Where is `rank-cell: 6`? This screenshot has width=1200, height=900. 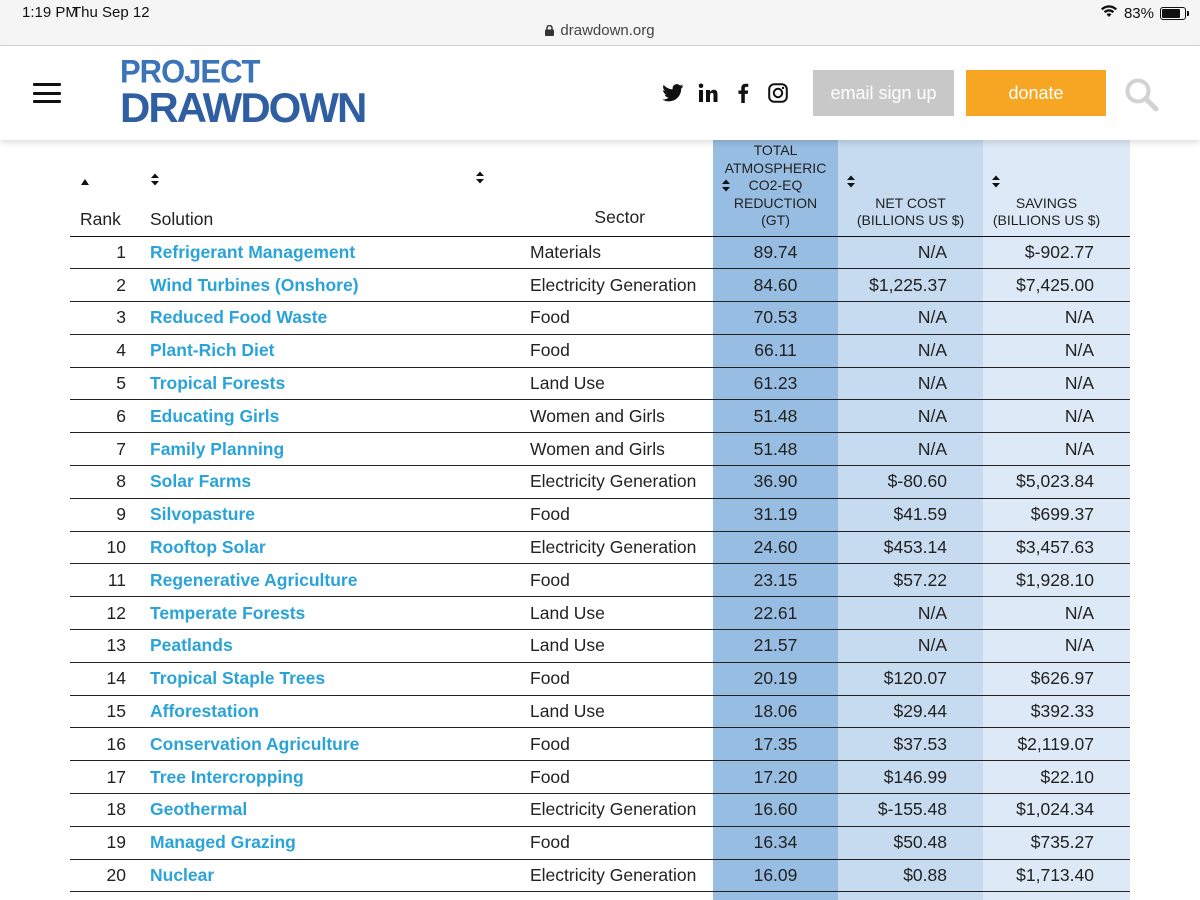 rank-cell: 6 is located at coordinates (105, 416).